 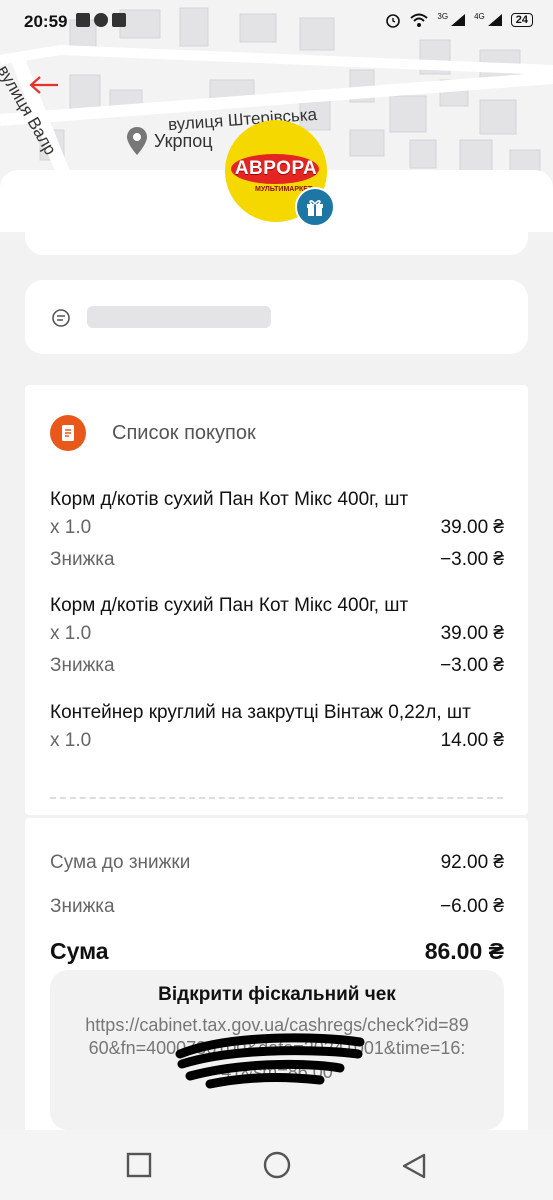 I want to click on item-price: 14.00 ₴, so click(x=472, y=740).